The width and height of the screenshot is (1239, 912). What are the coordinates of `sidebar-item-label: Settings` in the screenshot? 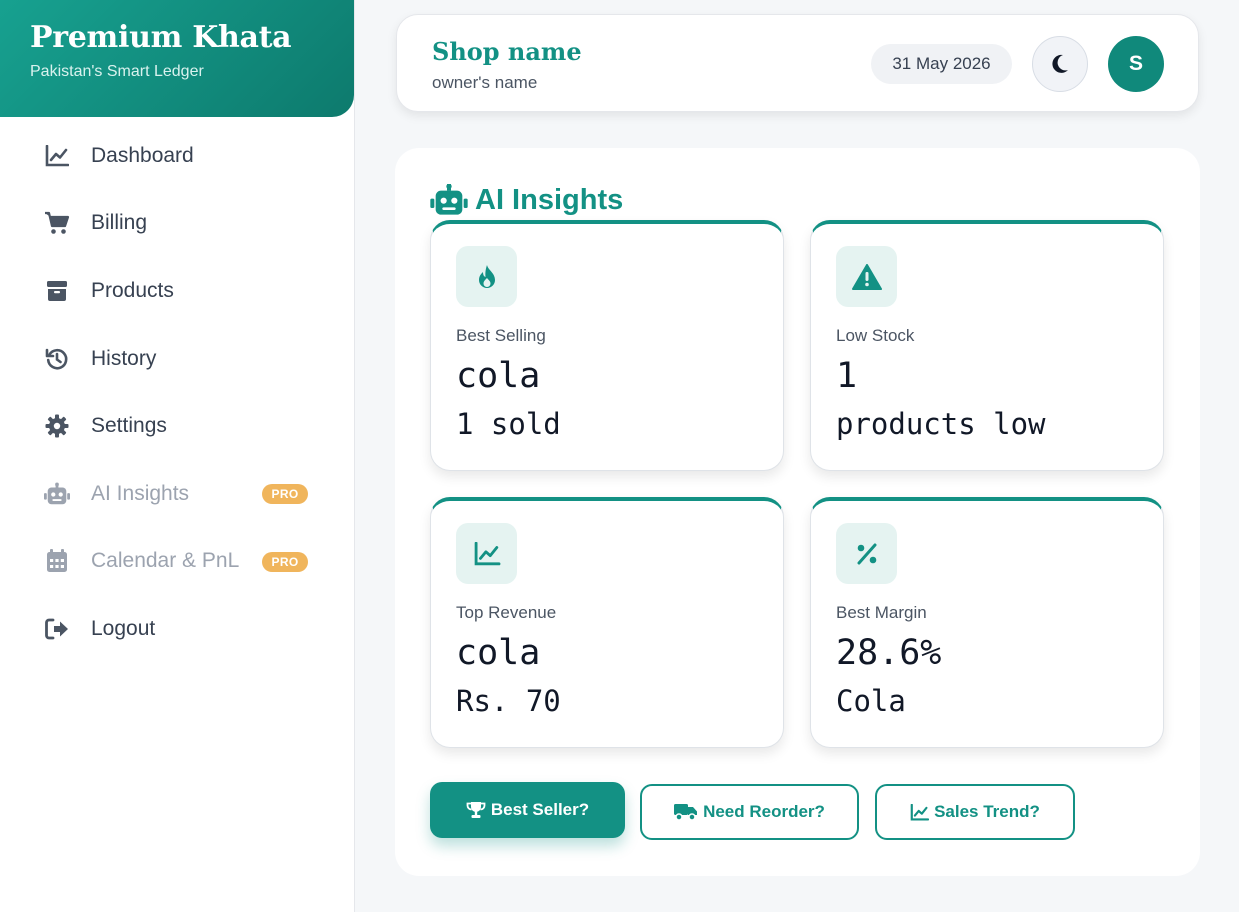 It's located at (129, 426).